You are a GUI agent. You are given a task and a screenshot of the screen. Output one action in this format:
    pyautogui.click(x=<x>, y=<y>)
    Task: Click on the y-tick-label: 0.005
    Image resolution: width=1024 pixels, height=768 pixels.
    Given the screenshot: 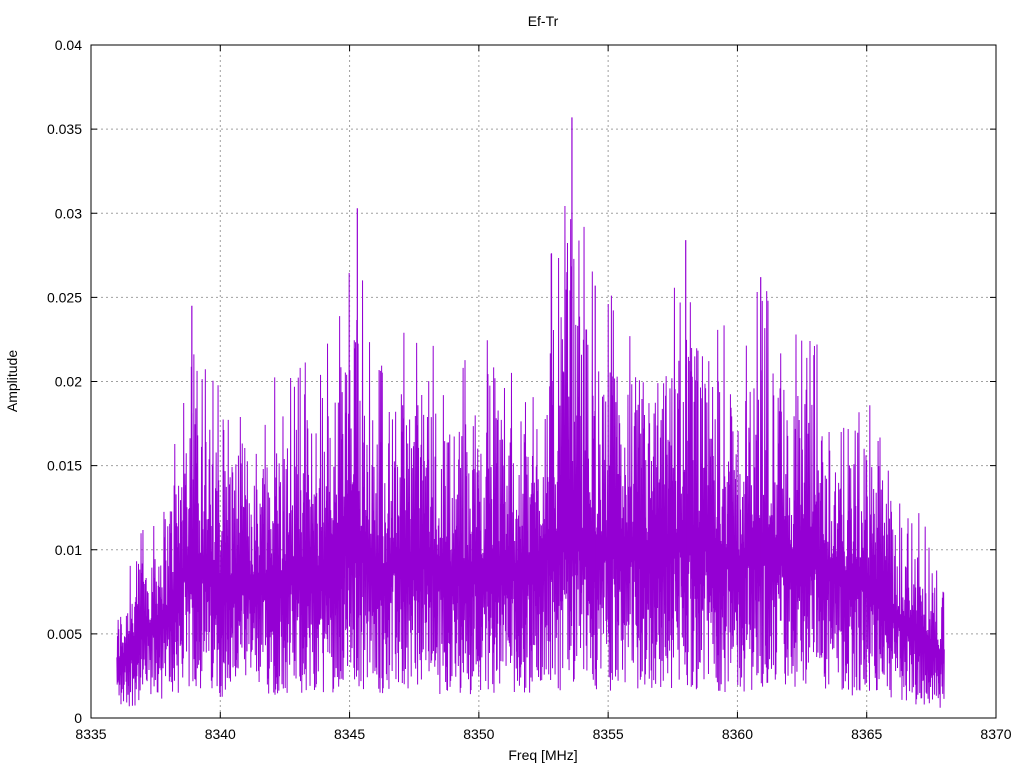 What is the action you would take?
    pyautogui.click(x=64, y=634)
    